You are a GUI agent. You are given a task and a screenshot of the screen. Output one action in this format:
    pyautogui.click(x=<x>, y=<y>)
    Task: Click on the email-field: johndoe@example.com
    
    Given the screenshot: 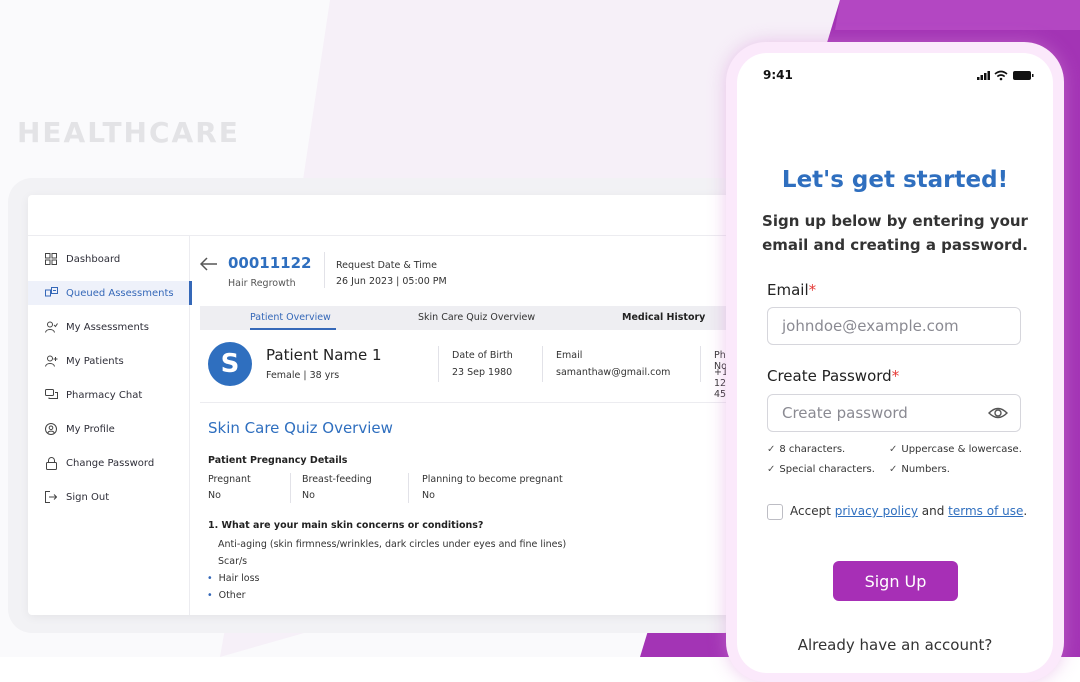 What is the action you would take?
    pyautogui.click(x=894, y=326)
    